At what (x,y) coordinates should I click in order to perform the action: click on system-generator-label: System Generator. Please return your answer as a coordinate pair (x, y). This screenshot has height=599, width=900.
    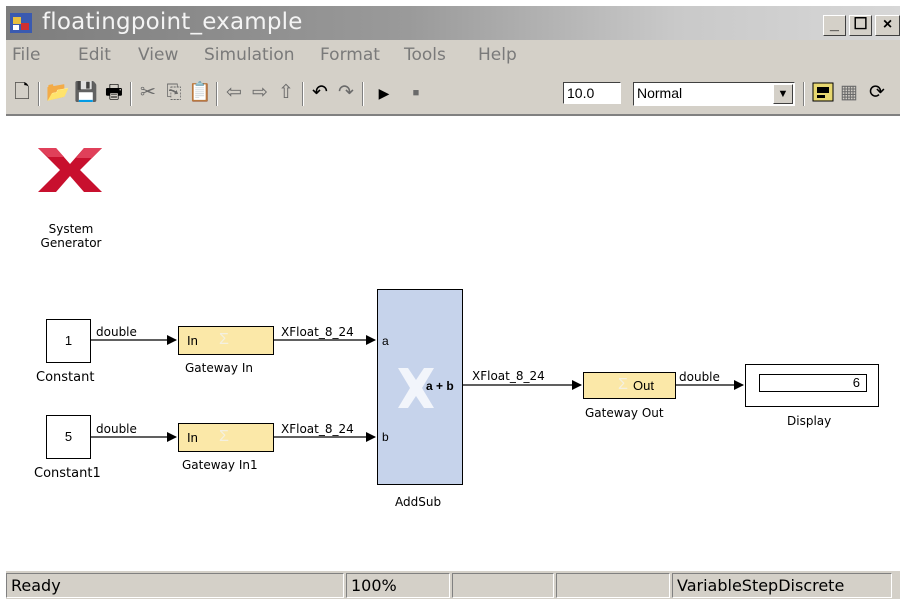
    Looking at the image, I should click on (71, 236).